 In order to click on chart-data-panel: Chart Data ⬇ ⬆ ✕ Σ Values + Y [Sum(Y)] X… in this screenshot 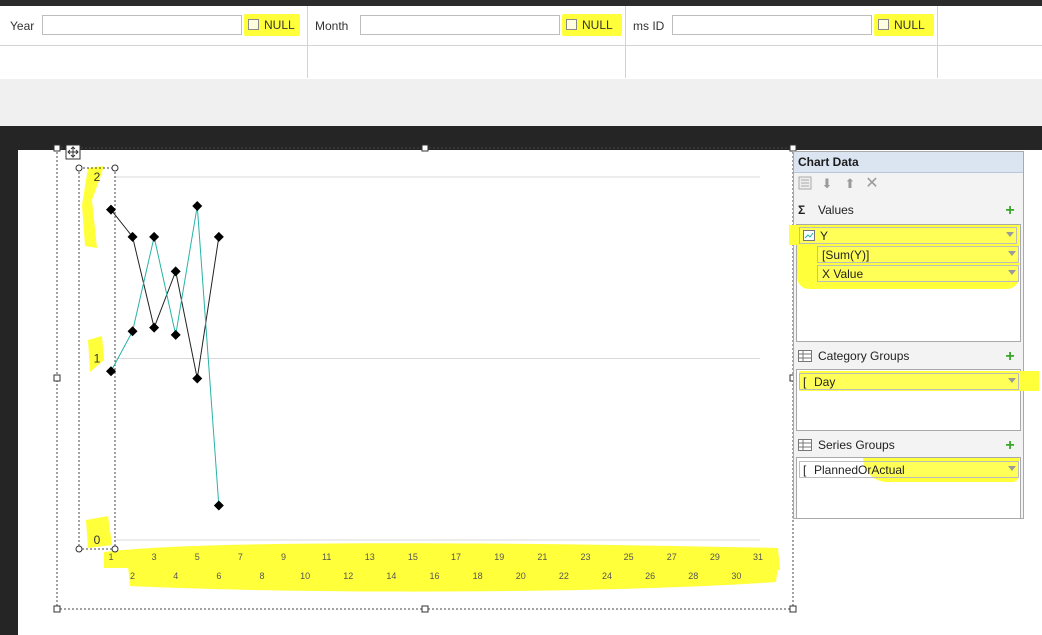, I will do `click(914, 335)`.